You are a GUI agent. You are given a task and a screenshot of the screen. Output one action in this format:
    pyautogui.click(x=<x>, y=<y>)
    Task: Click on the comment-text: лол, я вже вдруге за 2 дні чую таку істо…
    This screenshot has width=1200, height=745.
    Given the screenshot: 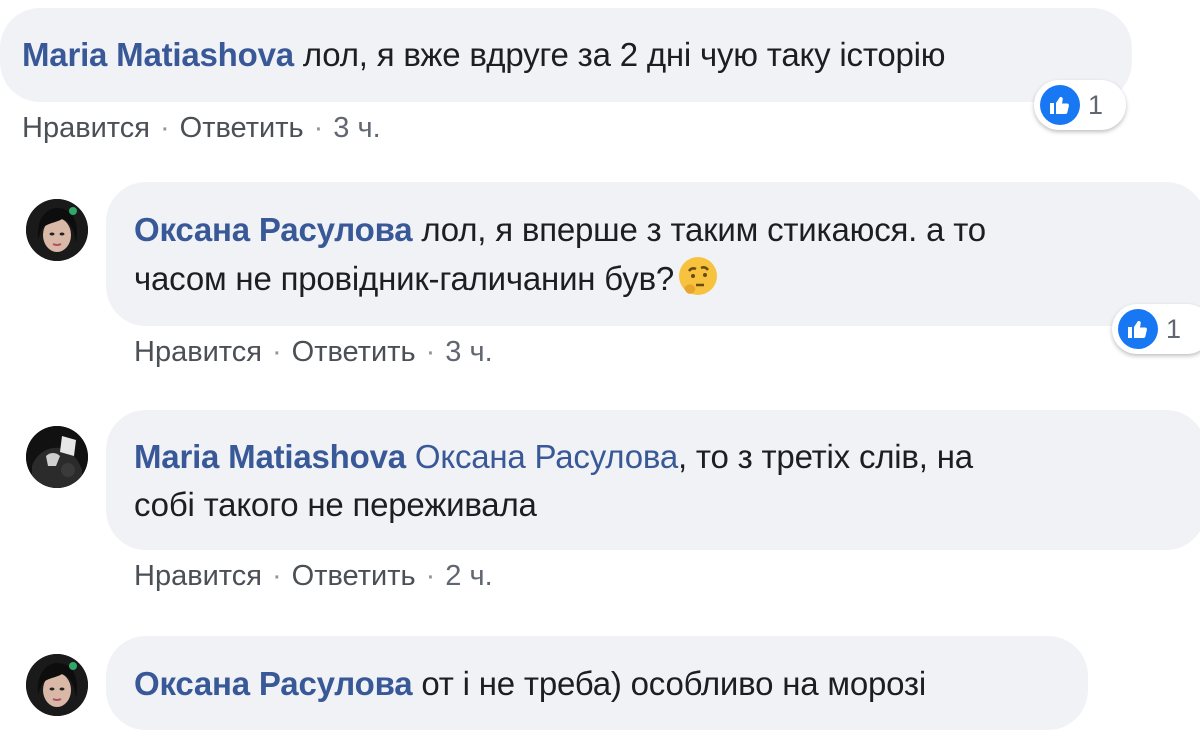 What is the action you would take?
    pyautogui.click(x=619, y=54)
    